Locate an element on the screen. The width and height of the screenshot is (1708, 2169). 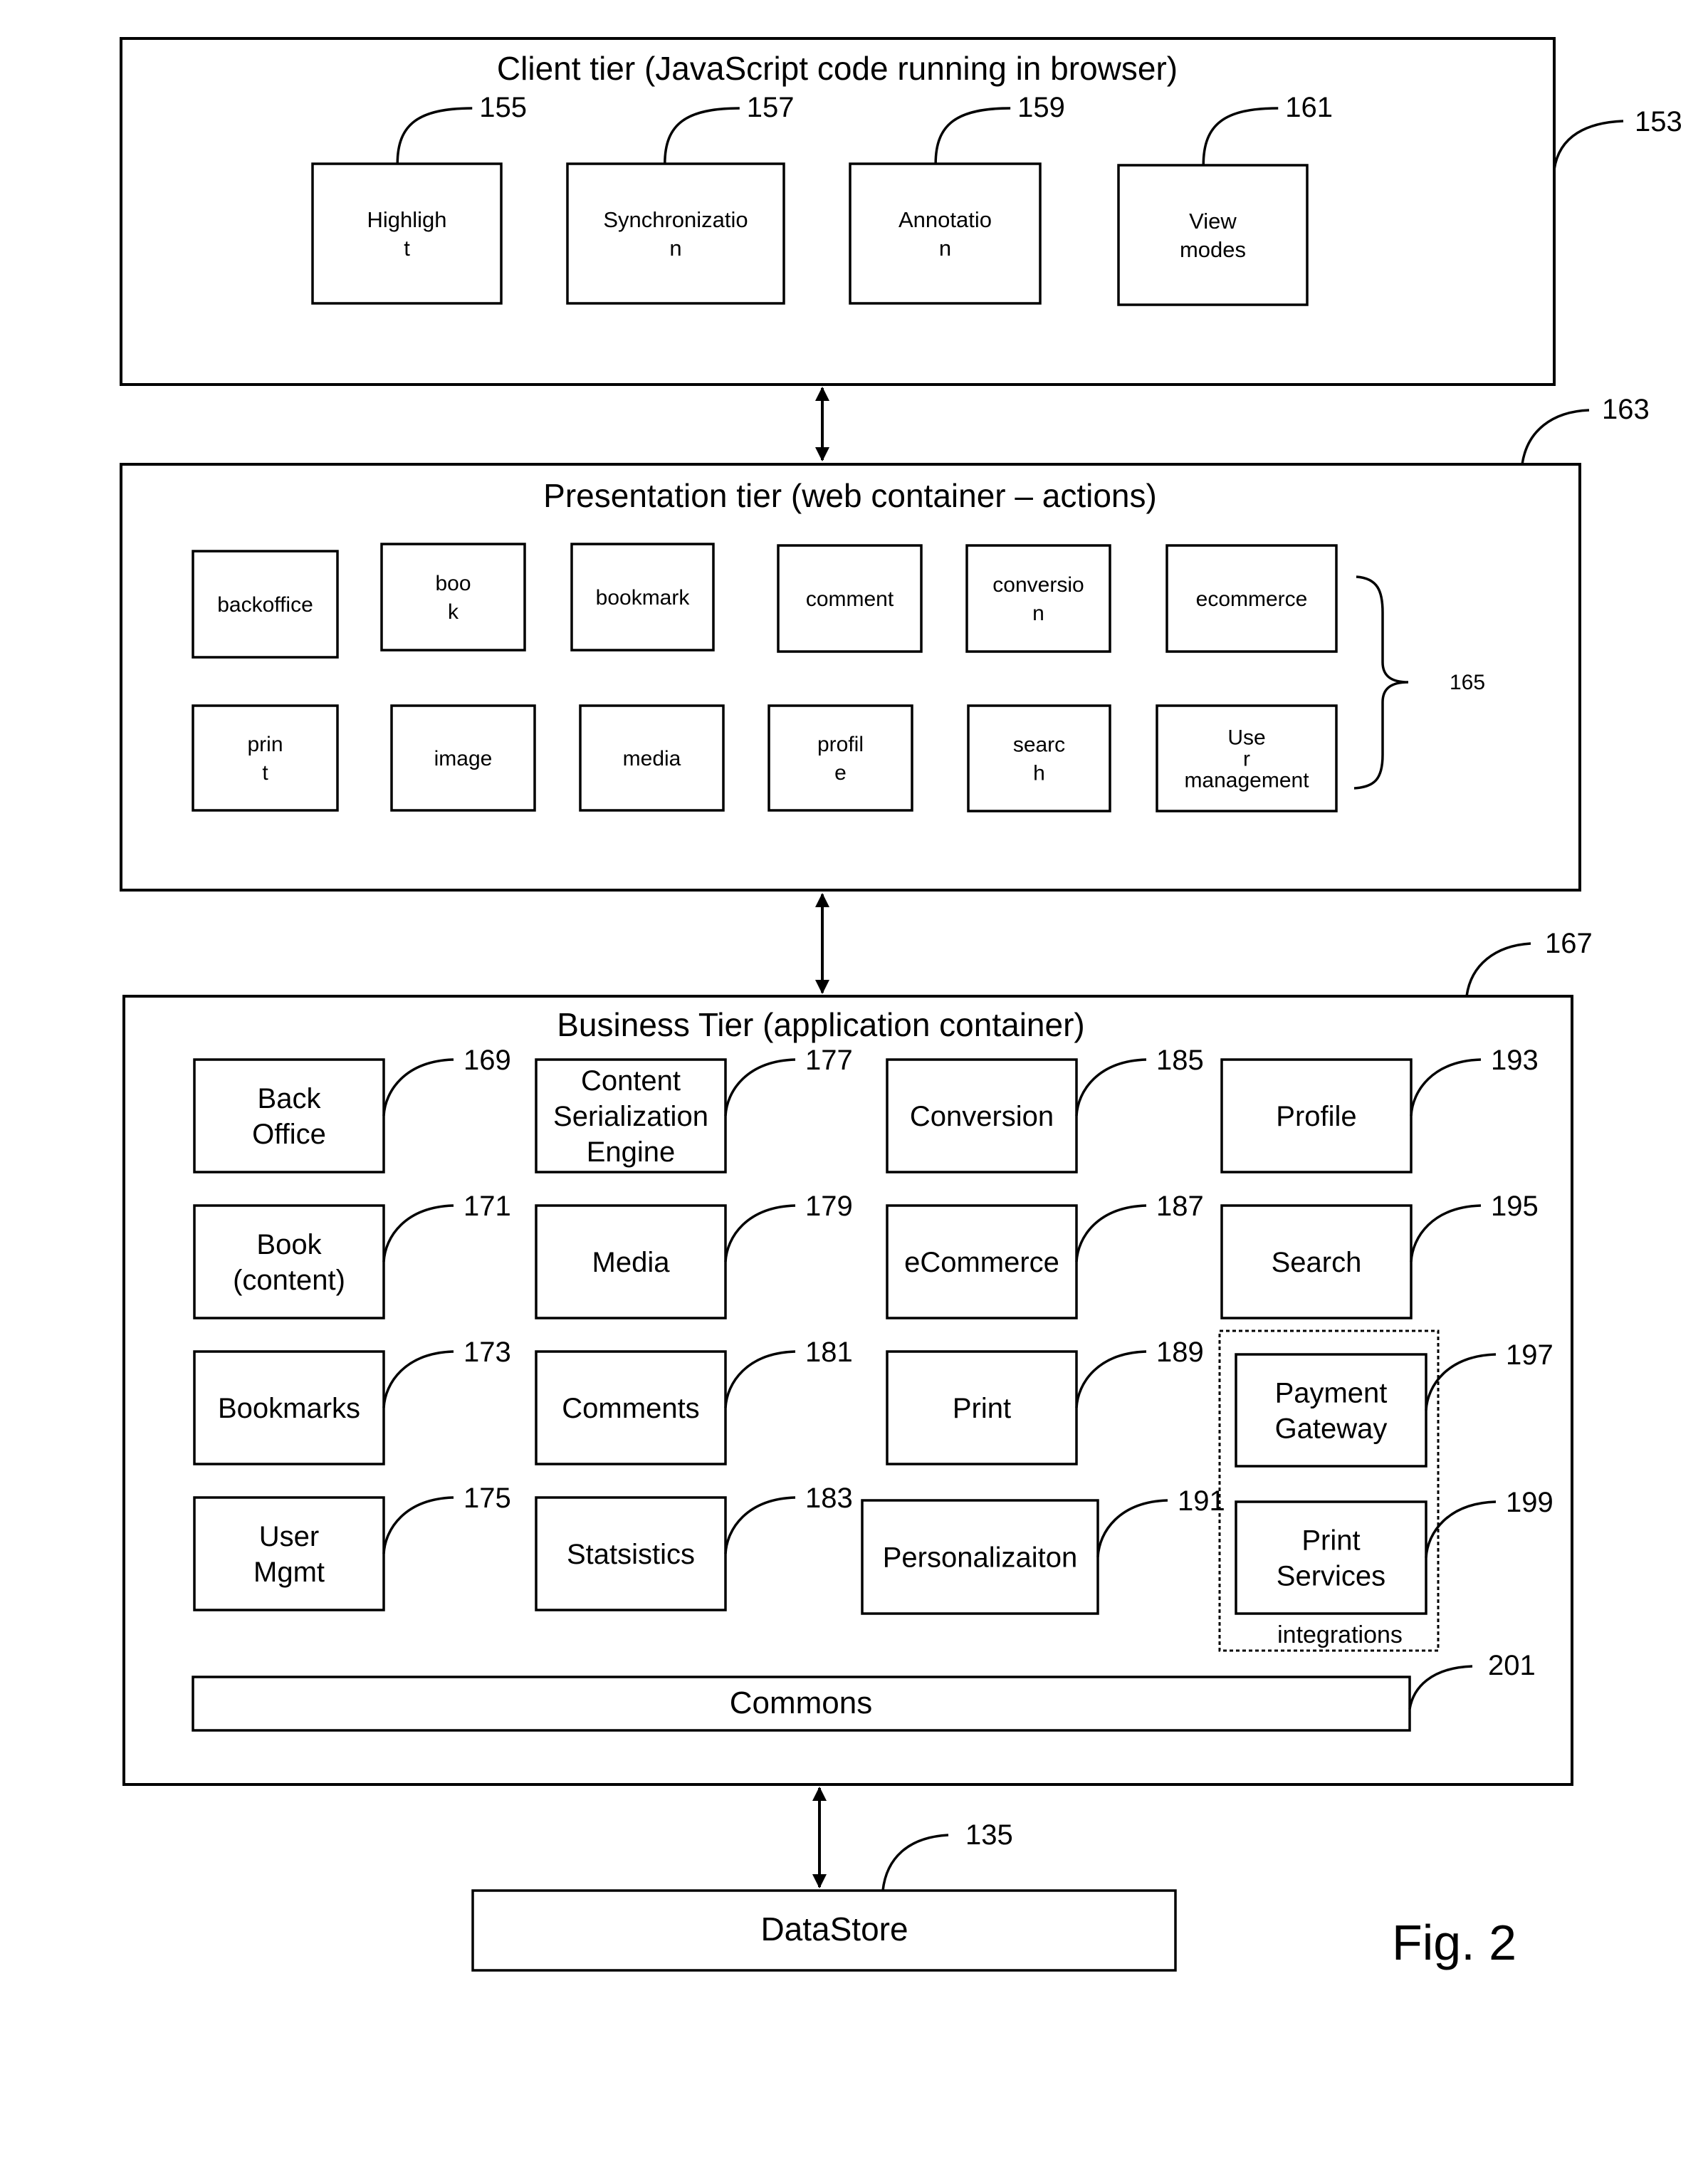
business-component-175-label: Mgmt is located at coordinates (289, 1572).